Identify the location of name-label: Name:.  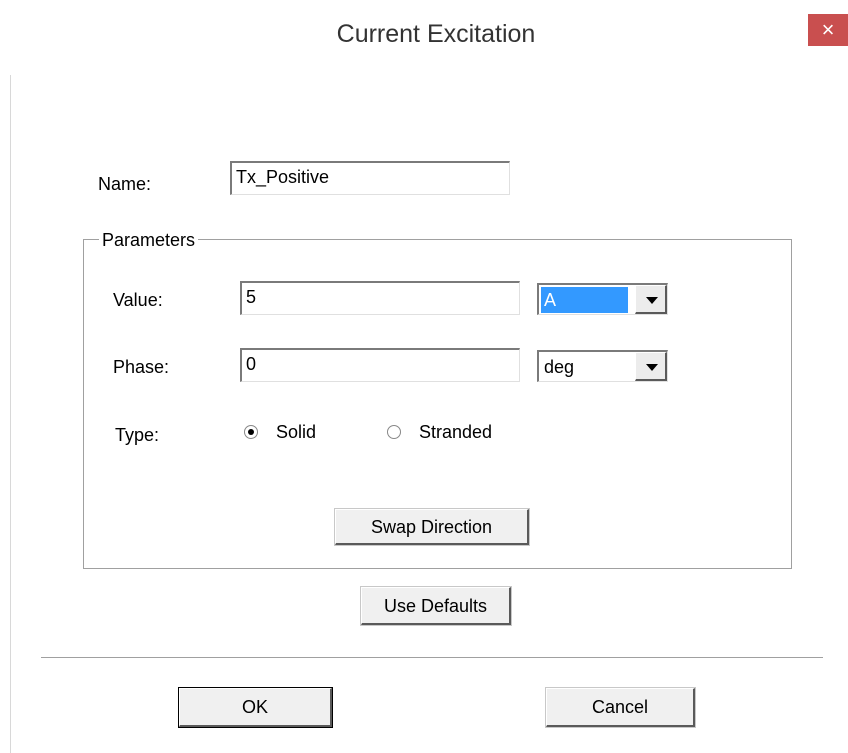
(125, 184).